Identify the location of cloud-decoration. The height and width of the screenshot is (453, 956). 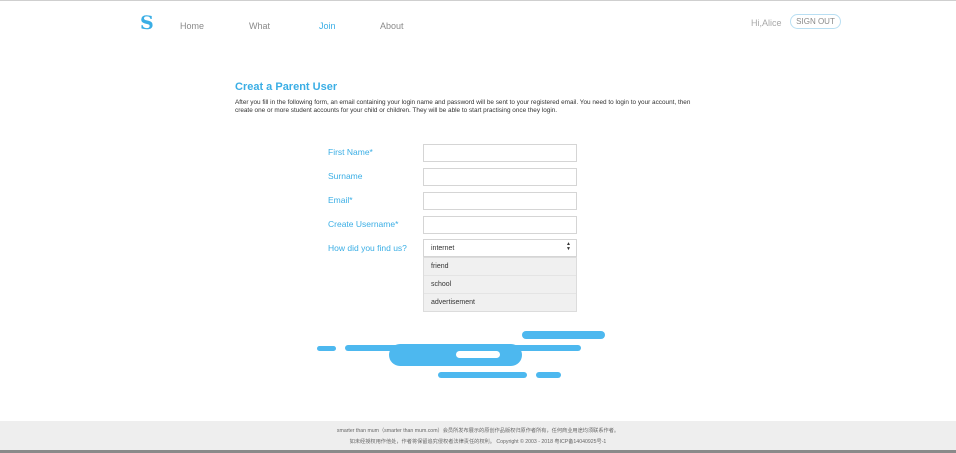
(461, 354).